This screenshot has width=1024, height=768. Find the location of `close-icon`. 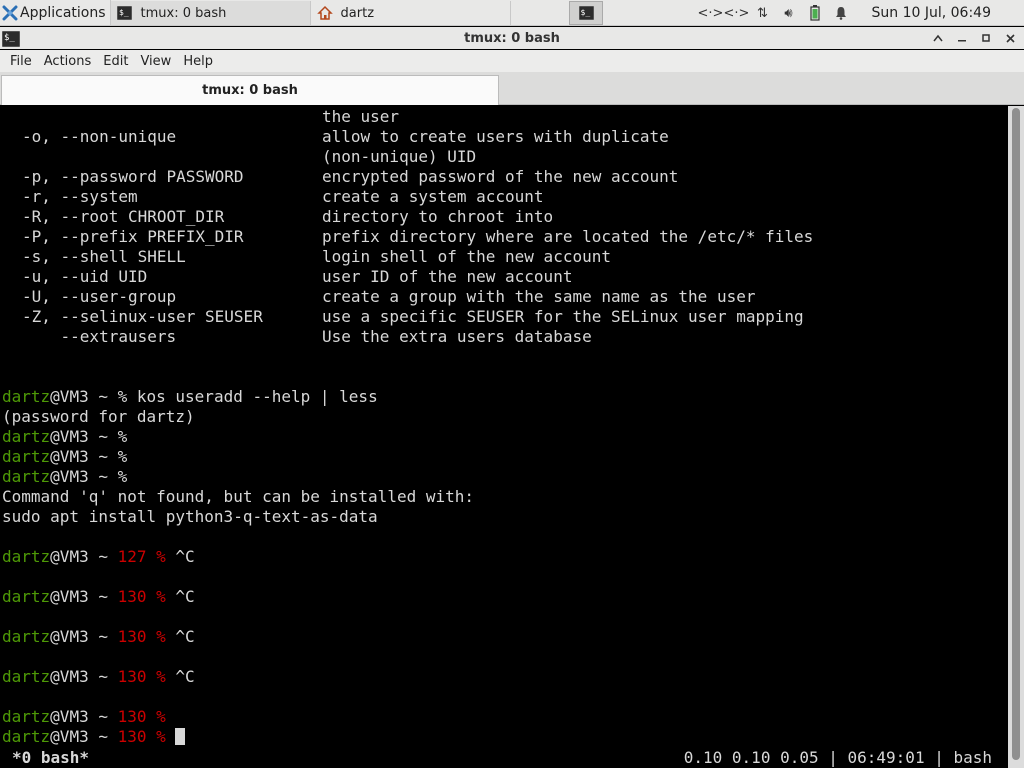

close-icon is located at coordinates (1010, 38).